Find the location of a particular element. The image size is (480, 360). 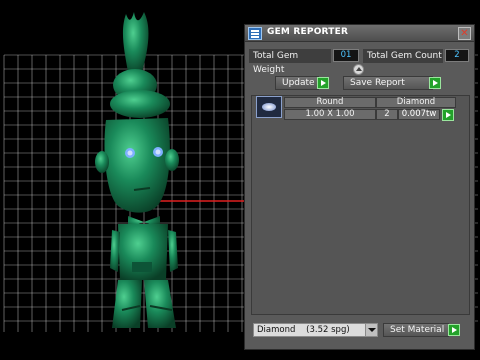

dropdown-arrow-icon is located at coordinates (371, 330).